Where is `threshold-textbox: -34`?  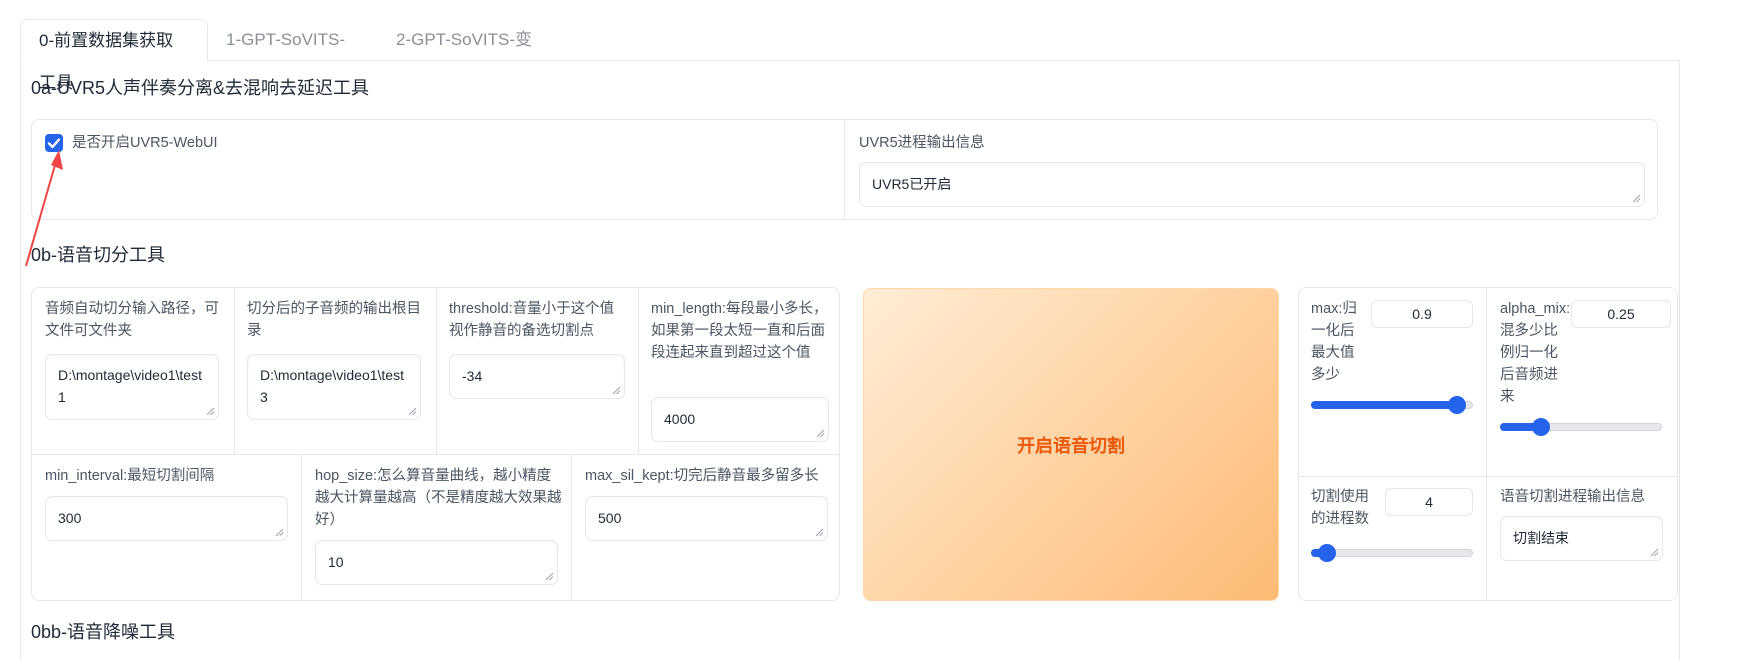
threshold-textbox: -34 is located at coordinates (537, 376).